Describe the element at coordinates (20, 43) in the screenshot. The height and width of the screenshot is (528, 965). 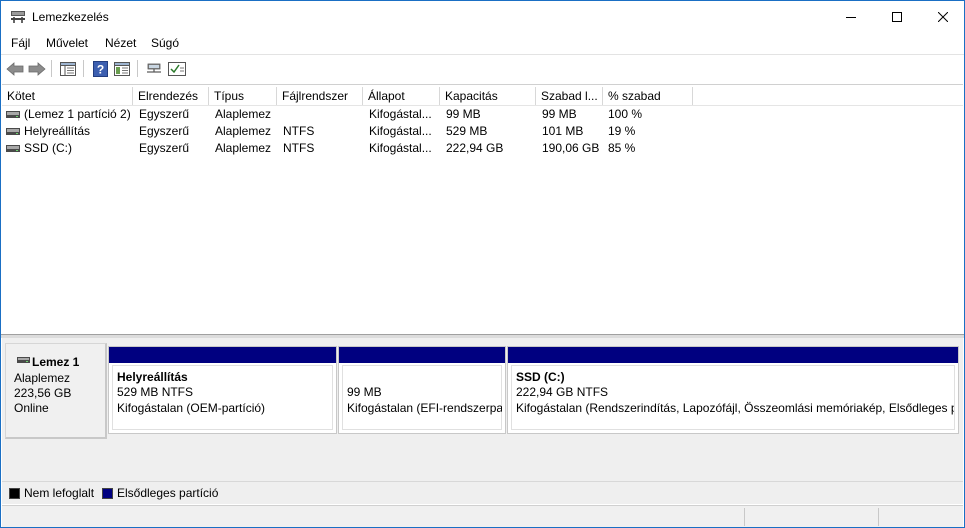
I see `menu-file: Fájl` at that location.